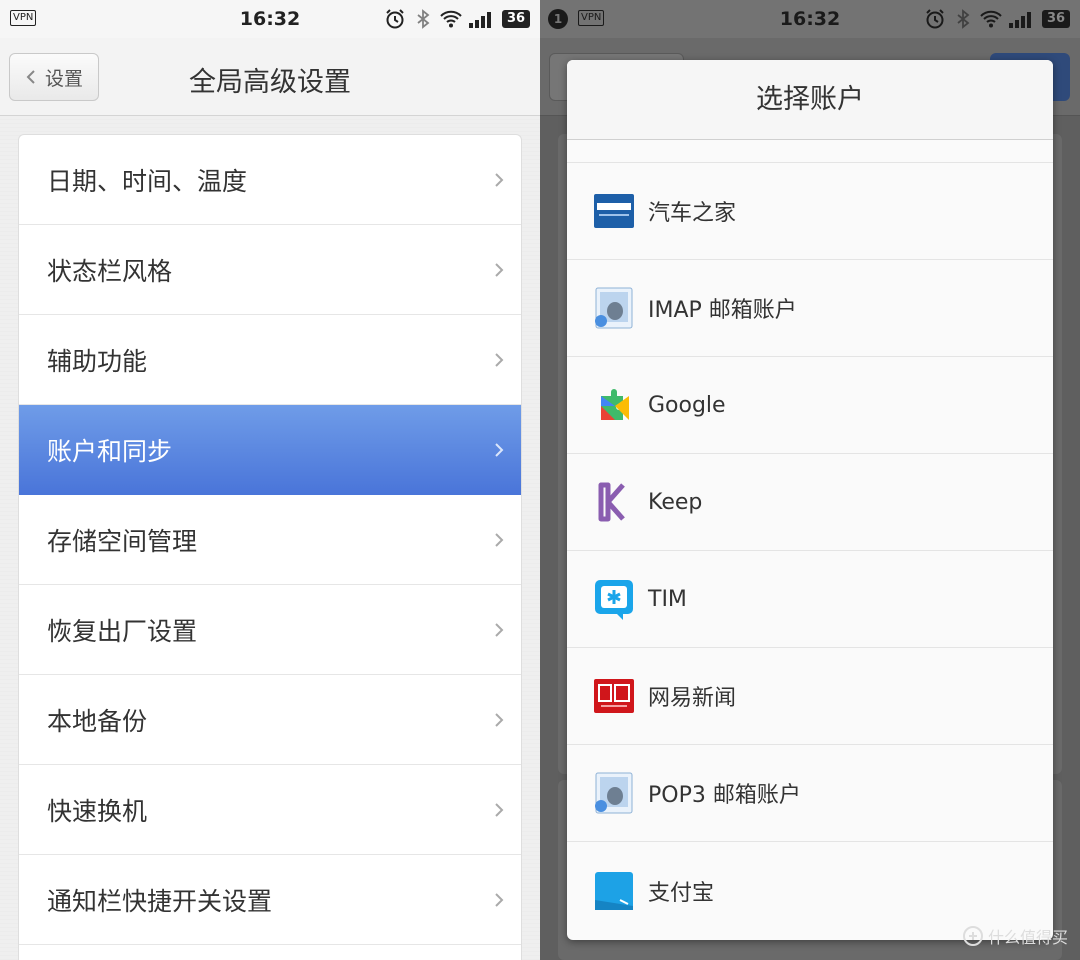  What do you see at coordinates (160, 901) in the screenshot?
I see `settings-item-label: 通知栏快捷开关设置` at bounding box center [160, 901].